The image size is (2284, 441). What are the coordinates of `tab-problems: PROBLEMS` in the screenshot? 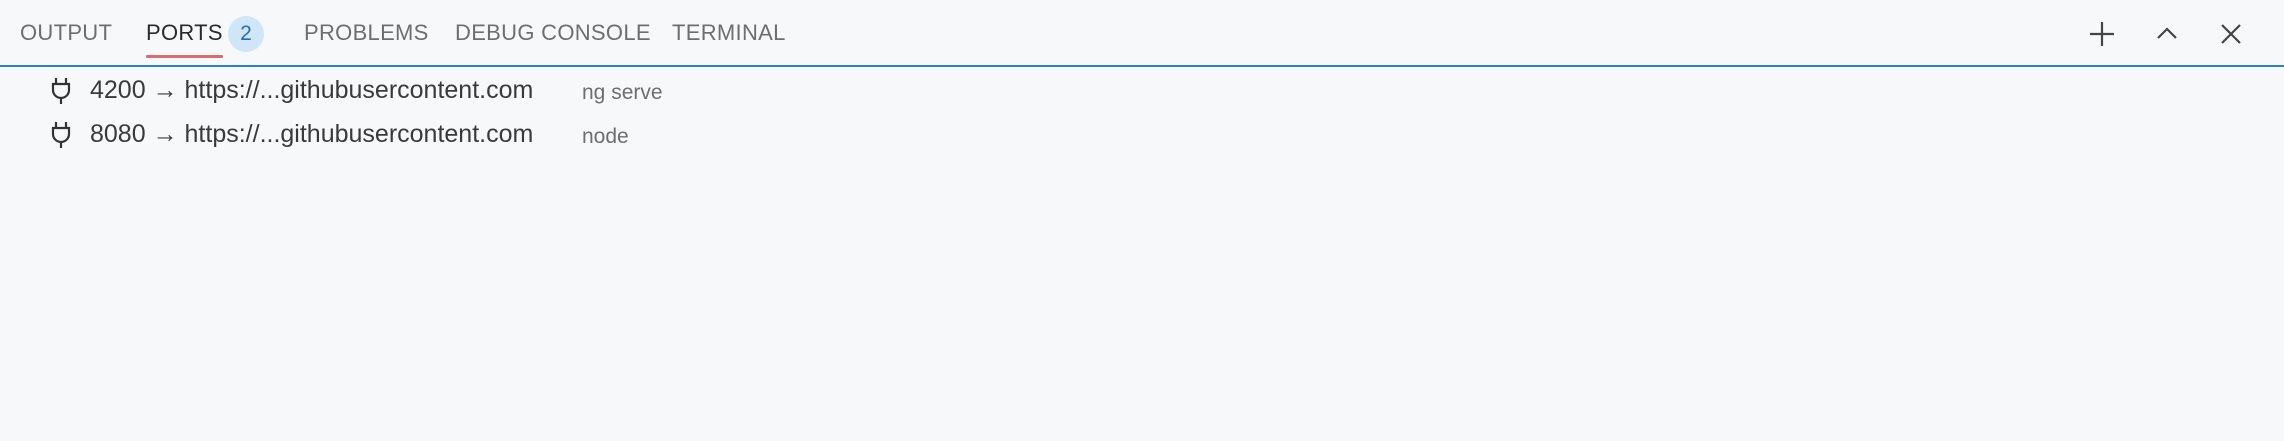 It's located at (366, 38).